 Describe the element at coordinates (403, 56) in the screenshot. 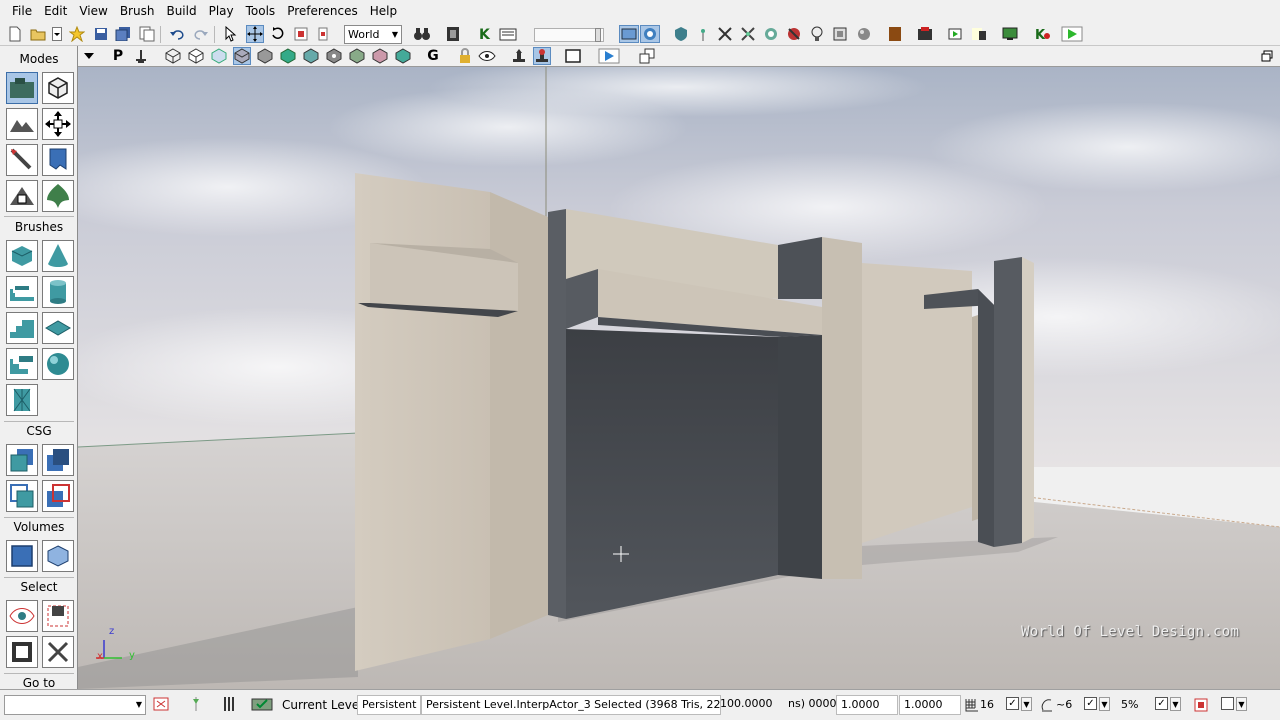

I see `lighting-complexity-icon` at that location.